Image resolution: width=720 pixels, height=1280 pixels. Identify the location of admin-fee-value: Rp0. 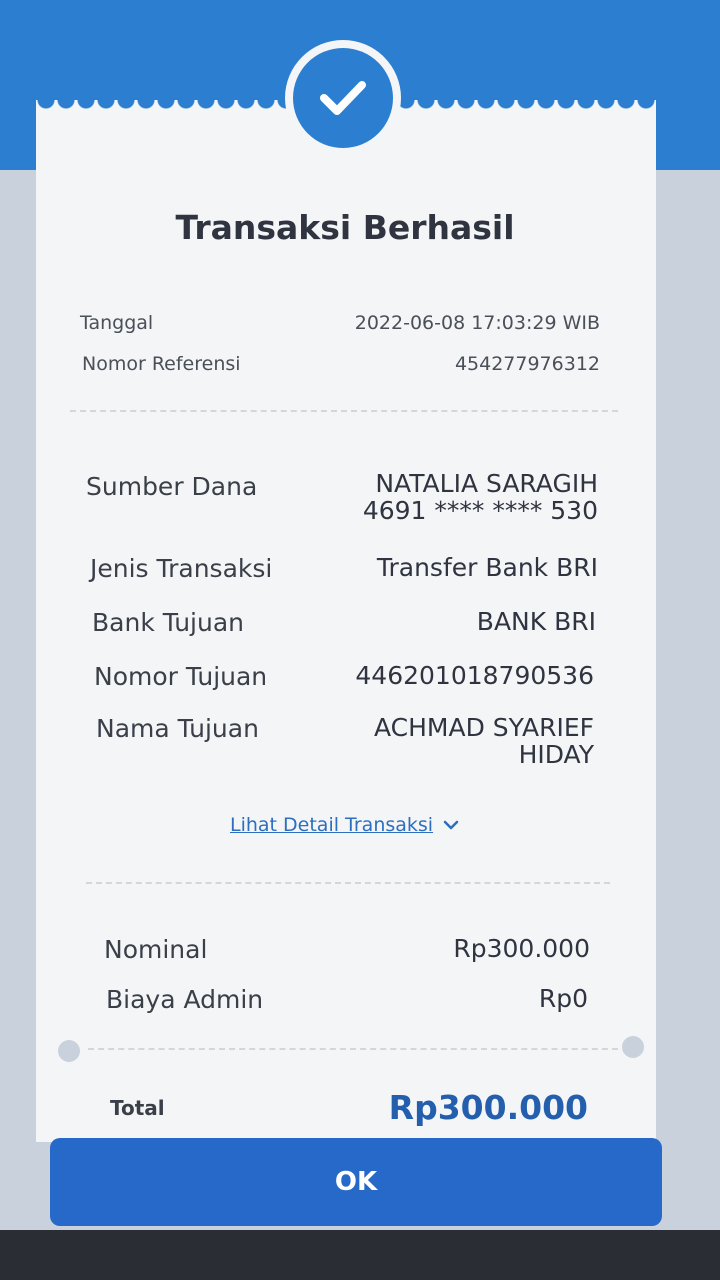
(563, 998).